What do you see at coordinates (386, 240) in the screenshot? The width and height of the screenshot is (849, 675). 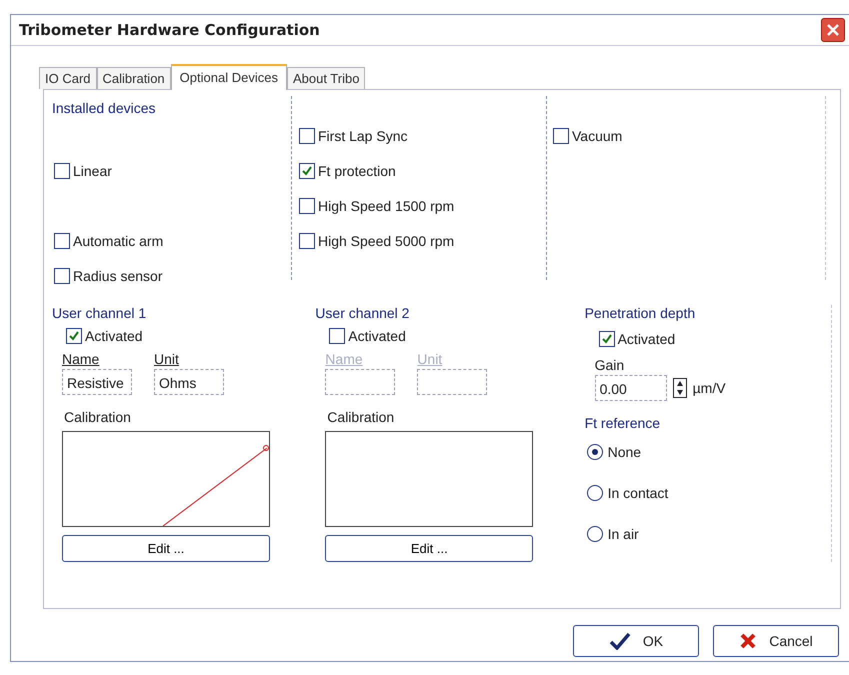 I see `checkbox-label: High Speed 5000 rpm` at bounding box center [386, 240].